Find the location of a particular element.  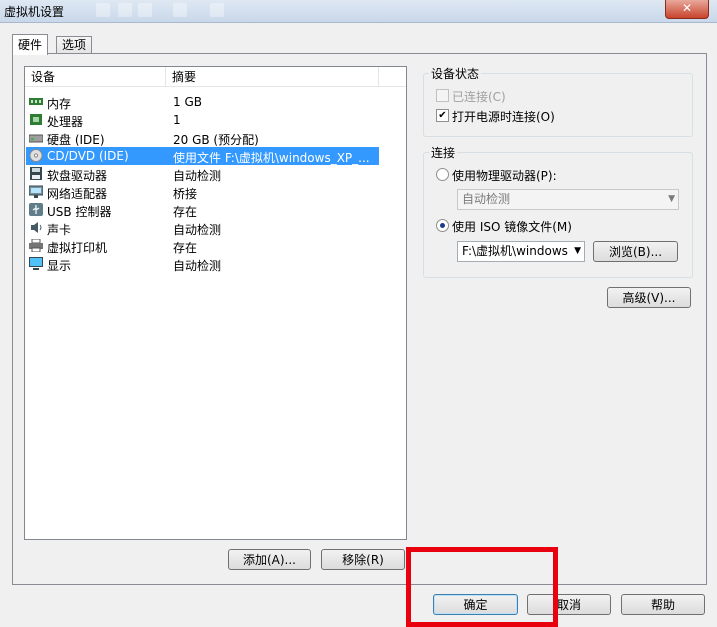

remove-button: 移除(R) is located at coordinates (363, 559).